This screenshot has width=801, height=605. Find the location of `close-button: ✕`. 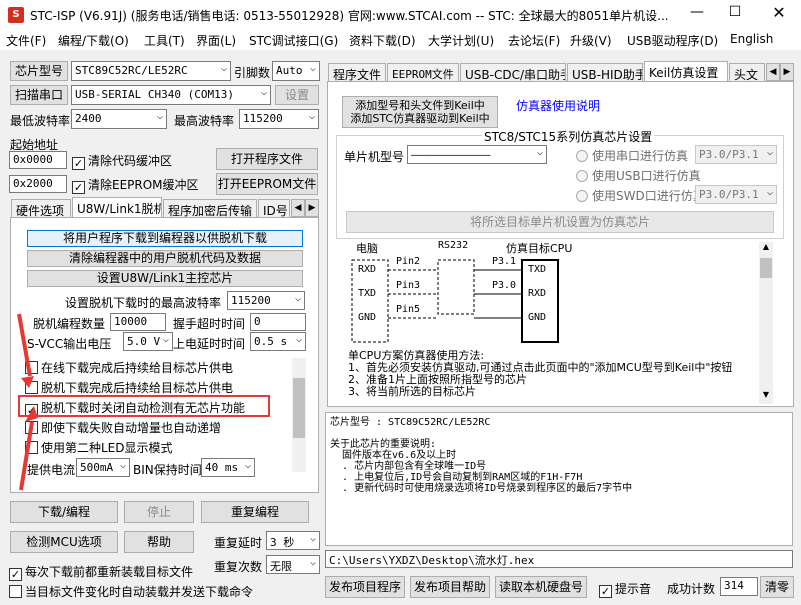

close-button: ✕ is located at coordinates (779, 13).